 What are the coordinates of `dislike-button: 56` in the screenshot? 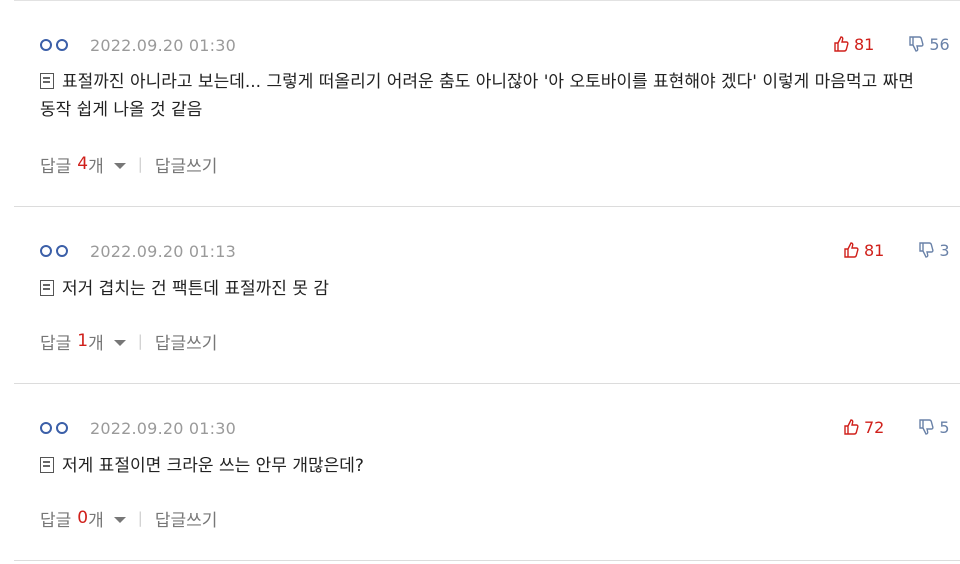 It's located at (929, 44).